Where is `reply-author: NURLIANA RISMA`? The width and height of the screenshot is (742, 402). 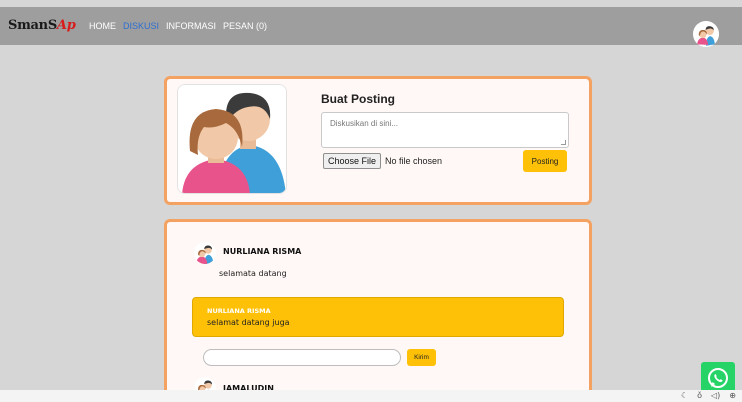 reply-author: NURLIANA RISMA is located at coordinates (239, 311).